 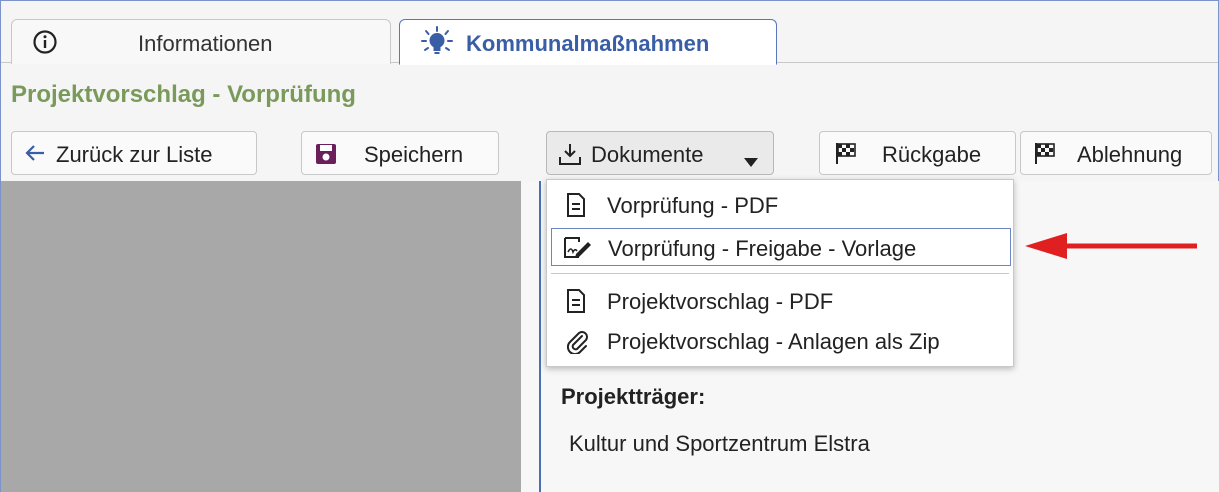 What do you see at coordinates (762, 248) in the screenshot?
I see `menu-item-label: Vorprüfung - Freigabe - Vorlage` at bounding box center [762, 248].